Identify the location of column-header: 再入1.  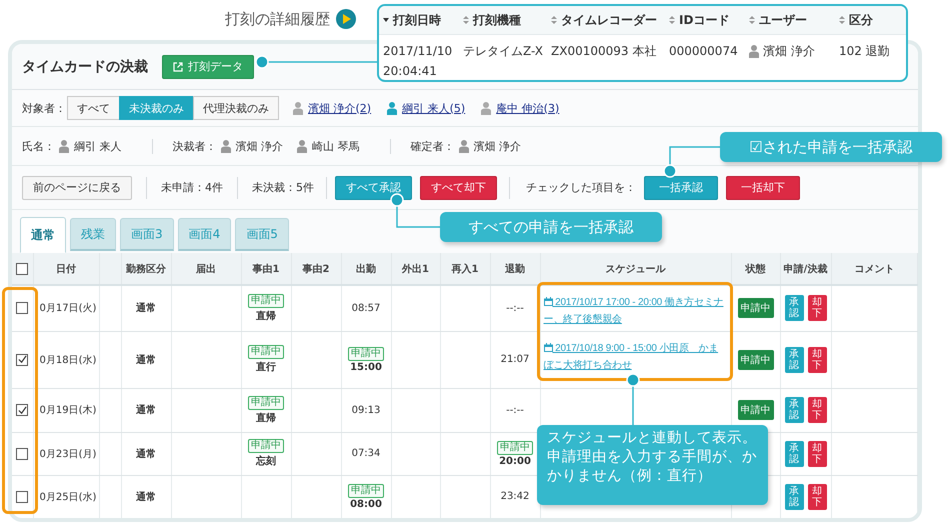
(465, 269).